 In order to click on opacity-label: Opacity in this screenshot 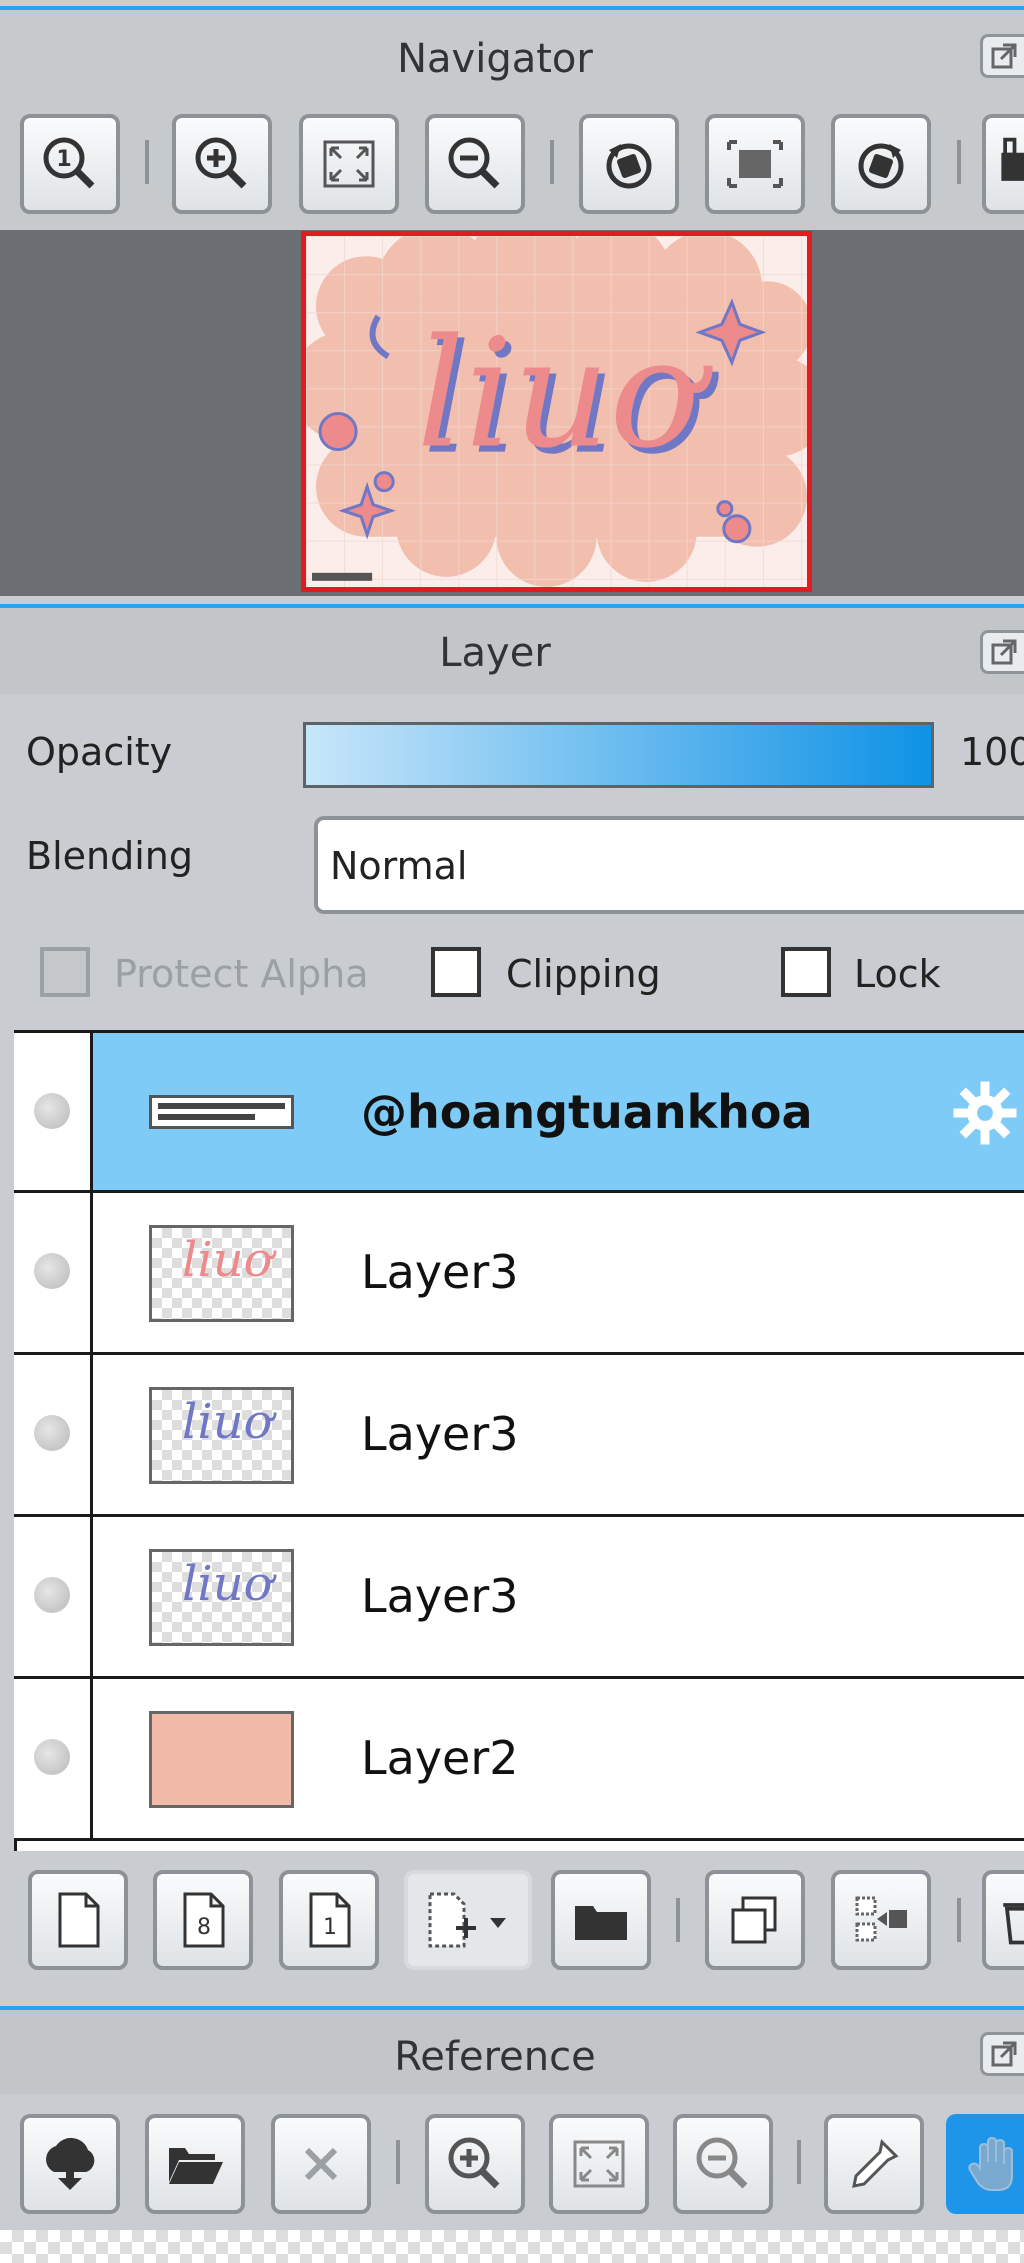, I will do `click(99, 752)`.